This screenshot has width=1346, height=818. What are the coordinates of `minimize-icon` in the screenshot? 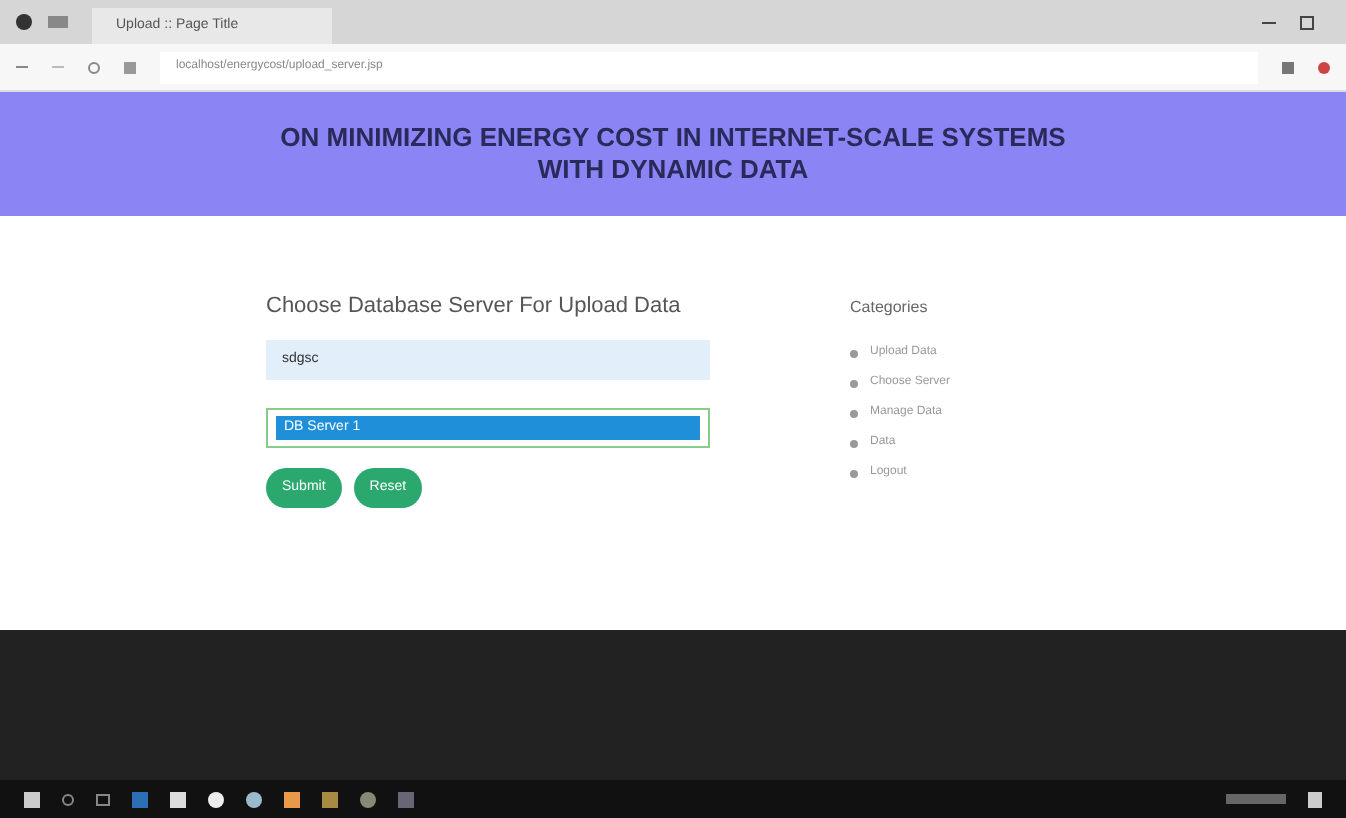 It's located at (1269, 22).